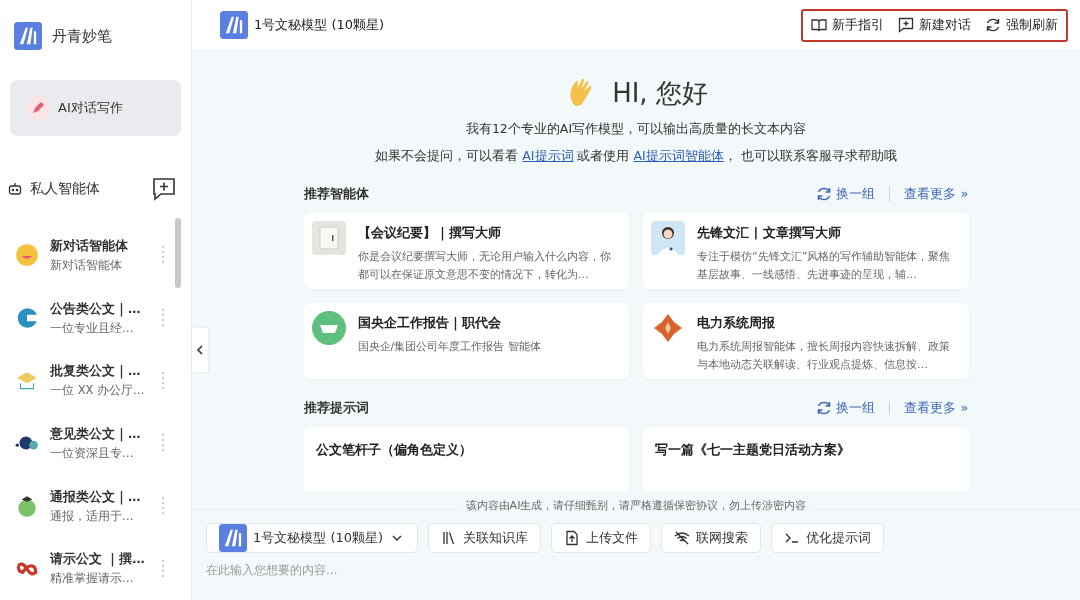  What do you see at coordinates (328, 328) in the screenshot?
I see `cup-icon` at bounding box center [328, 328].